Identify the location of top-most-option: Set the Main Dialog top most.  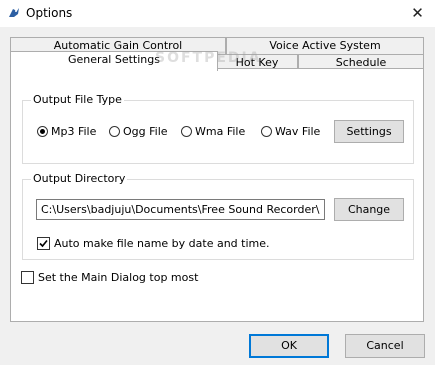
(109, 278).